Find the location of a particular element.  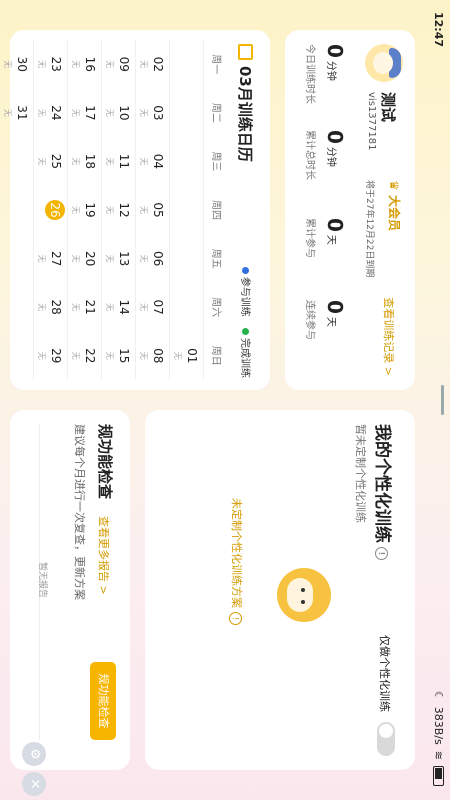

calendar-day: 13 无 is located at coordinates (118, 258).